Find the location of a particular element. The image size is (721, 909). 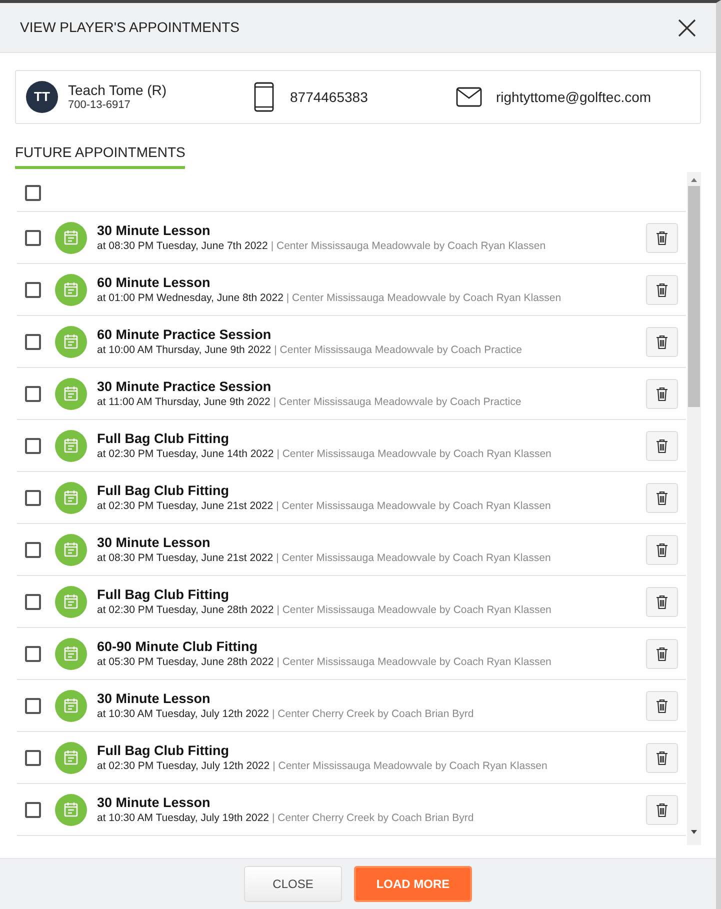

tab: FUTURE APPOINTMENTS is located at coordinates (100, 156).